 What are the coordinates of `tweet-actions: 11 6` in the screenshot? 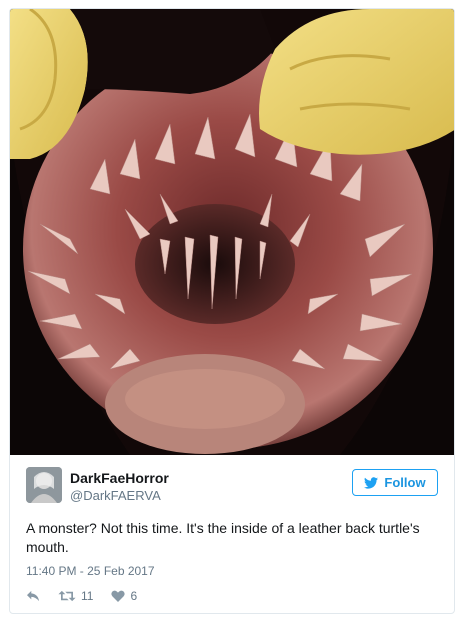 It's located at (81, 596).